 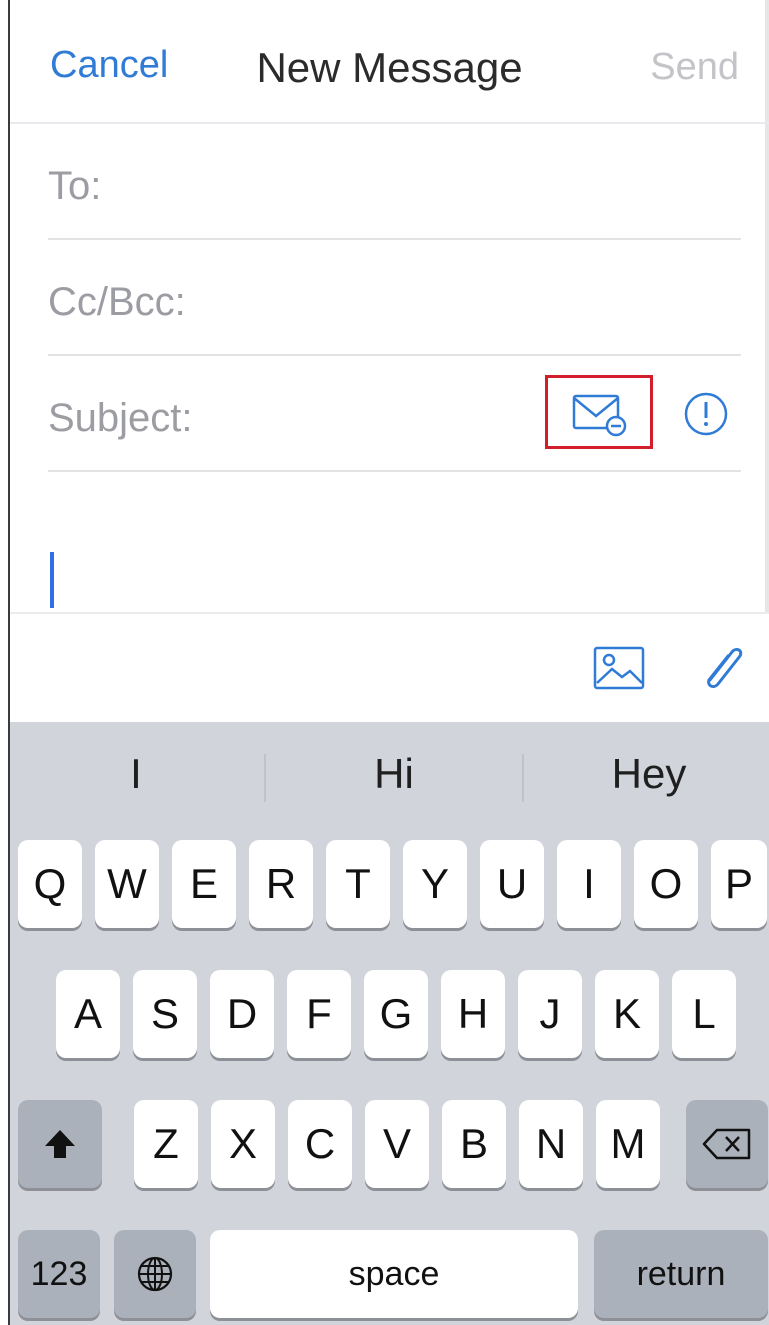 What do you see at coordinates (646, 774) in the screenshot?
I see `suggestion-item: Hey` at bounding box center [646, 774].